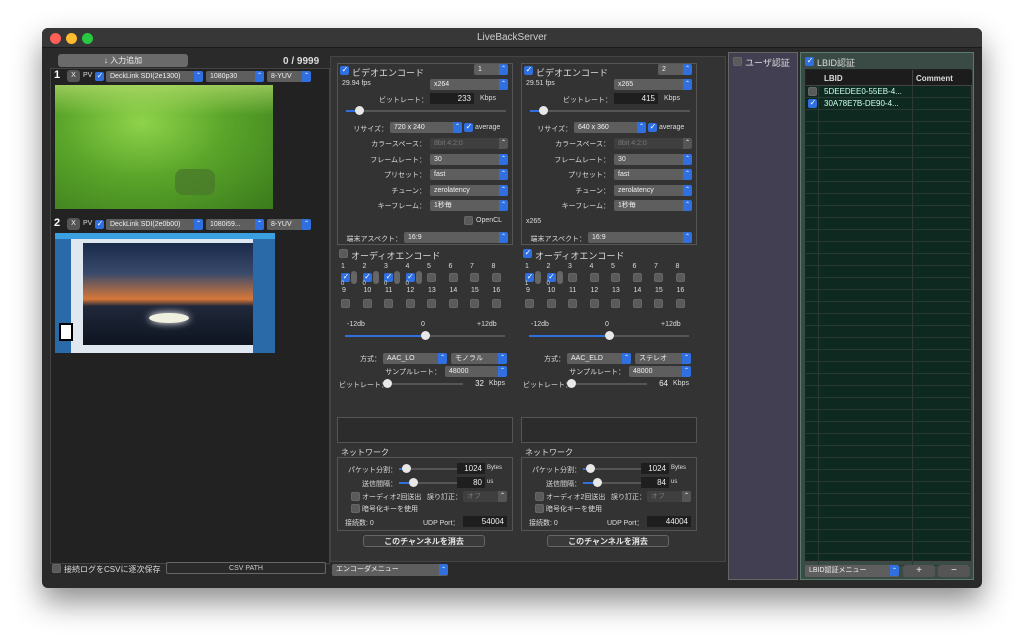  Describe the element at coordinates (469, 205) in the screenshot. I see `keyframe-select: 1秒毎 ⌃` at that location.